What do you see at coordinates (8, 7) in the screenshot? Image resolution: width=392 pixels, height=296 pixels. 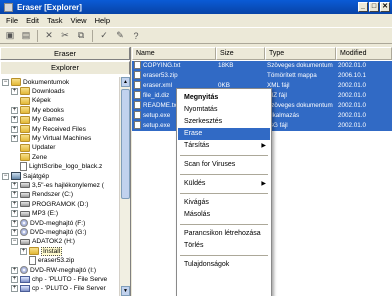 I see `app-icon` at bounding box center [8, 7].